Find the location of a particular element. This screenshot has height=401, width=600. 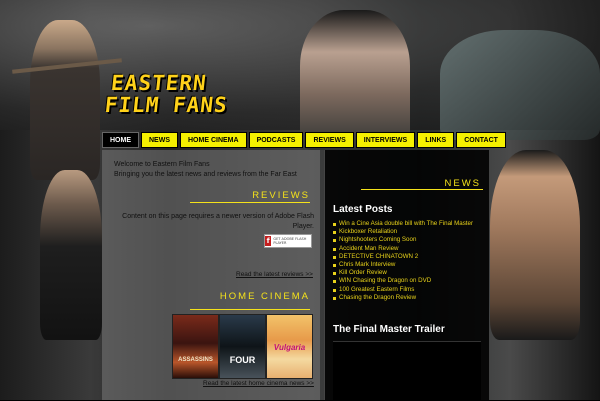

news-divider is located at coordinates (422, 189).